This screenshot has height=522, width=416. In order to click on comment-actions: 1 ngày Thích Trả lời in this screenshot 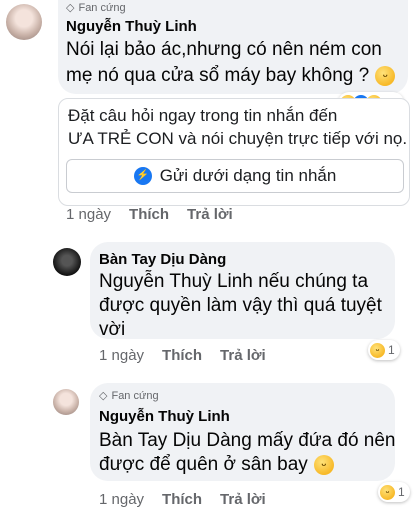, I will do `click(158, 214)`.